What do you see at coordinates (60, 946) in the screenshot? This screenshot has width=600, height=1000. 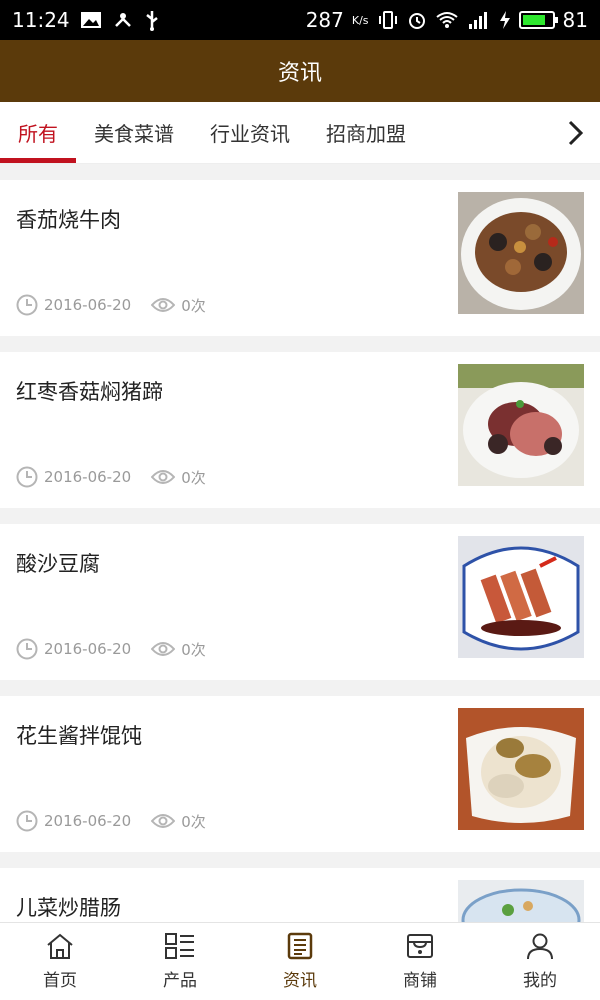 I see `home-icon` at bounding box center [60, 946].